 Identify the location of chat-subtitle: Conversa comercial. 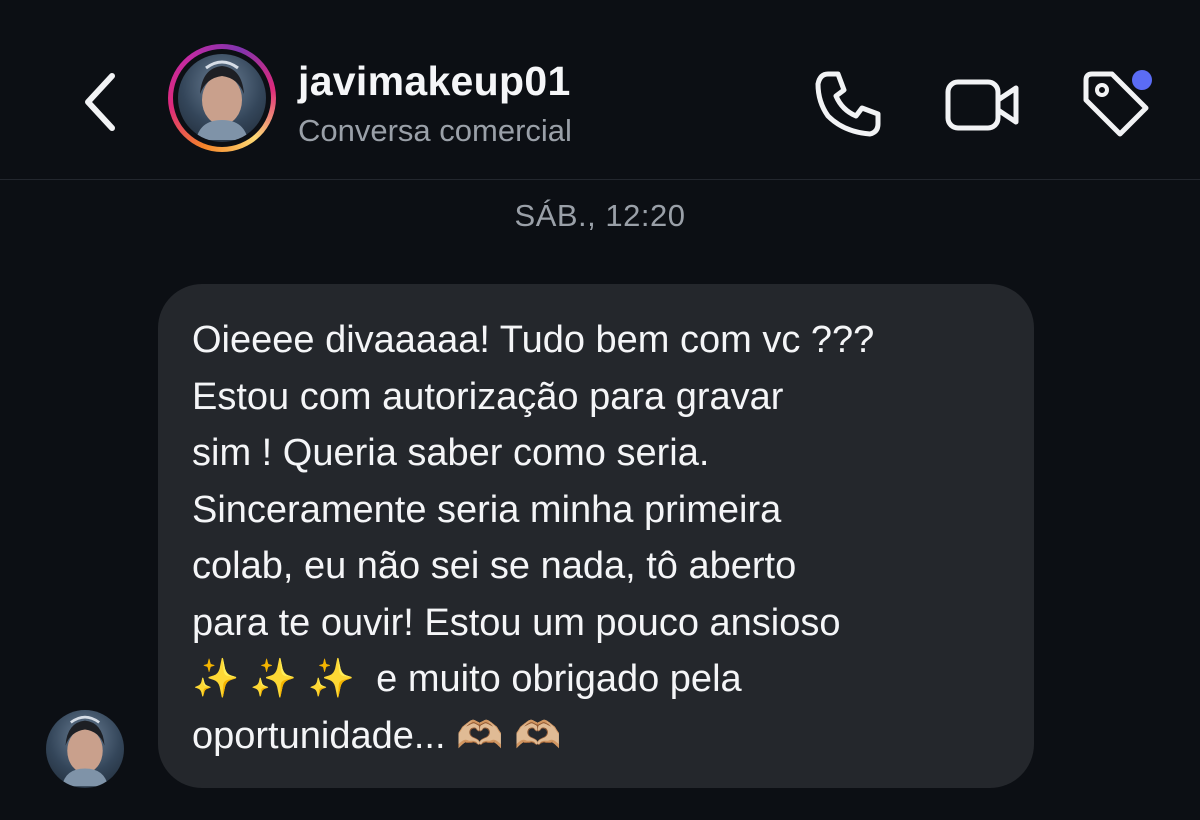
(435, 130).